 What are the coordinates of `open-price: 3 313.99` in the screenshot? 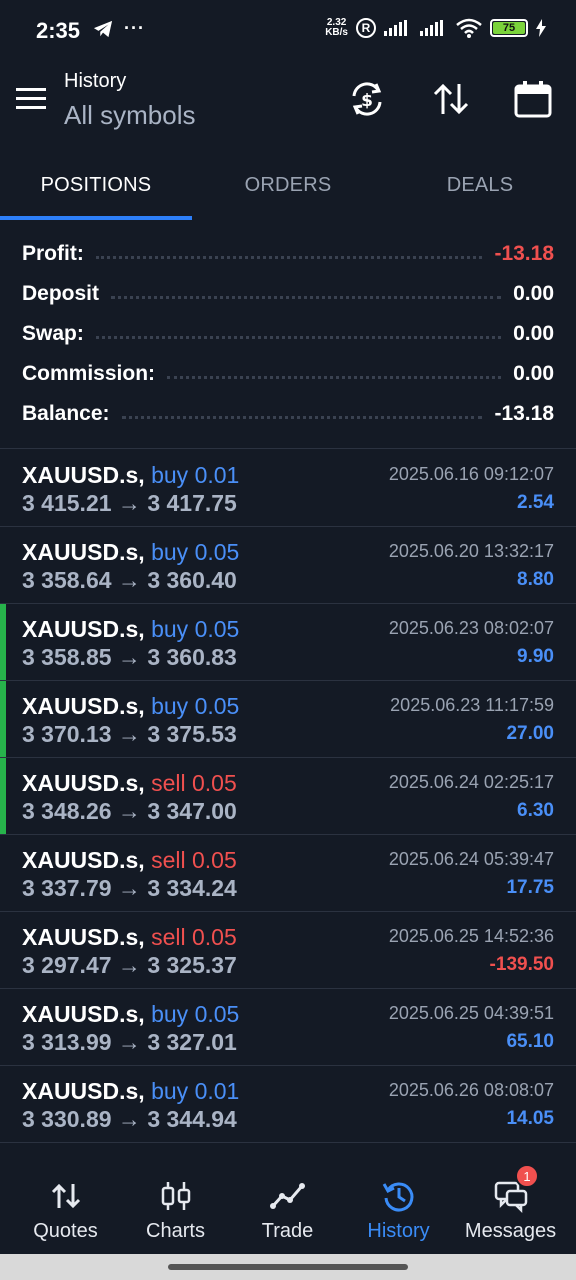 It's located at (67, 1042).